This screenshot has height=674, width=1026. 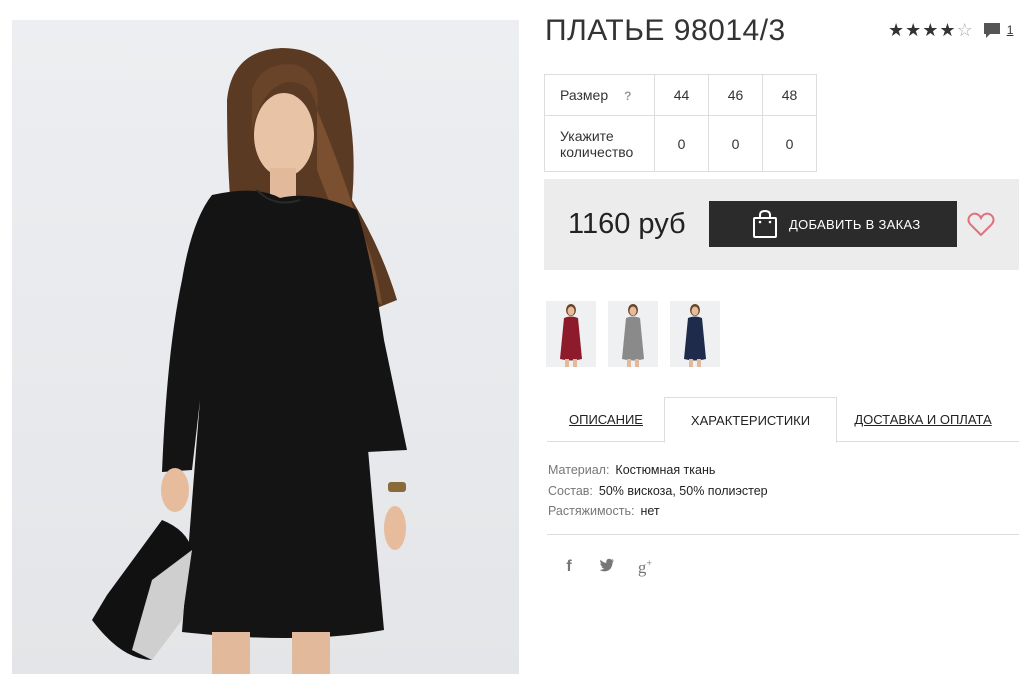 I want to click on tab-characteristics: ХАРАКТЕРИСТИКИ, so click(x=750, y=420).